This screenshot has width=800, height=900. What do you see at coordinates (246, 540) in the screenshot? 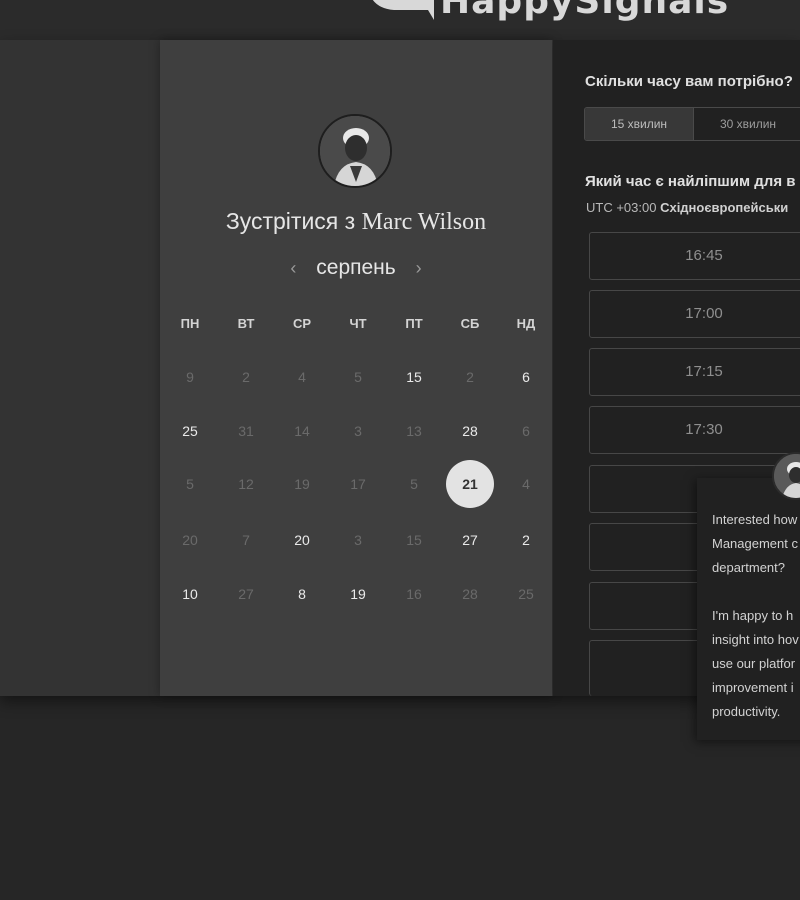
I see `calendar-day: 7` at bounding box center [246, 540].